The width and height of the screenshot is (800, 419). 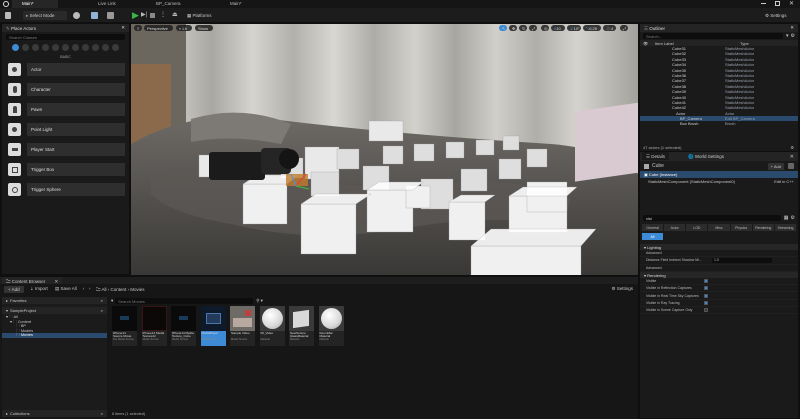 What do you see at coordinates (35, 47) in the screenshot?
I see `lights-category-icon` at bounding box center [35, 47].